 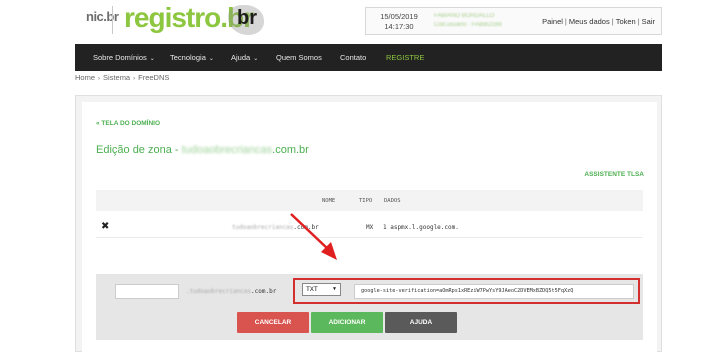 I want to click on nav-label: Quem Somos, so click(x=299, y=57).